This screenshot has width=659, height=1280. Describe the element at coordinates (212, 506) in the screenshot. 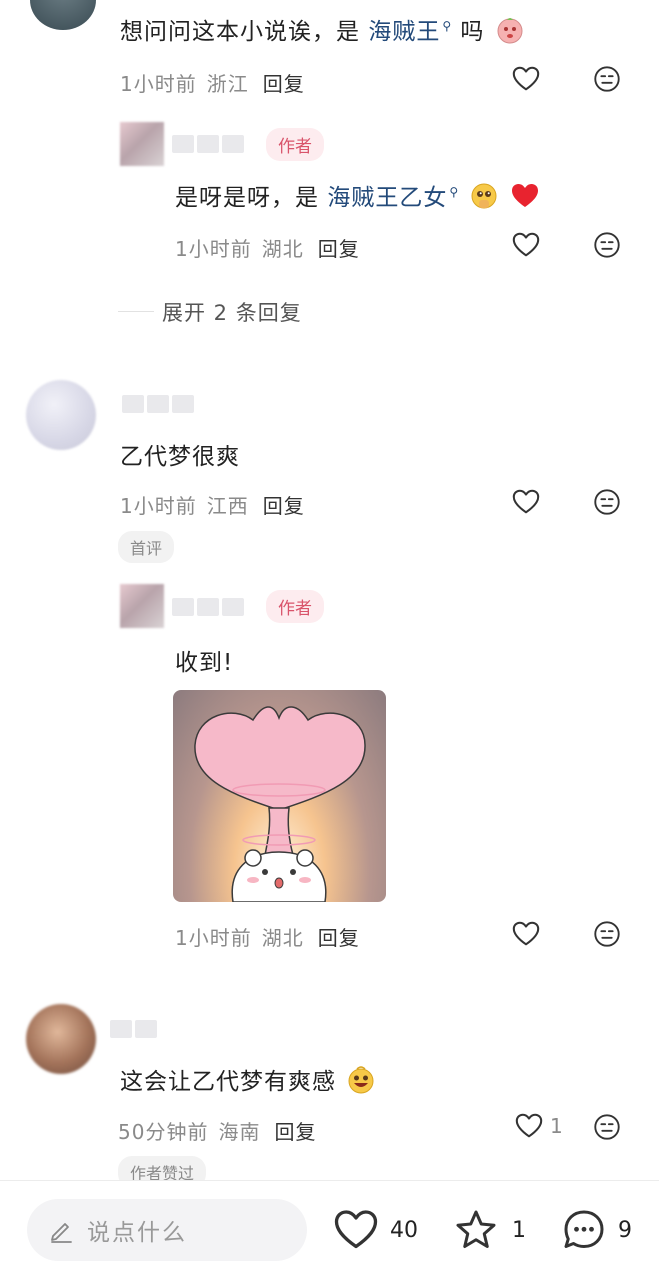

I see `comment-meta: 1小时前 江西 回复` at that location.